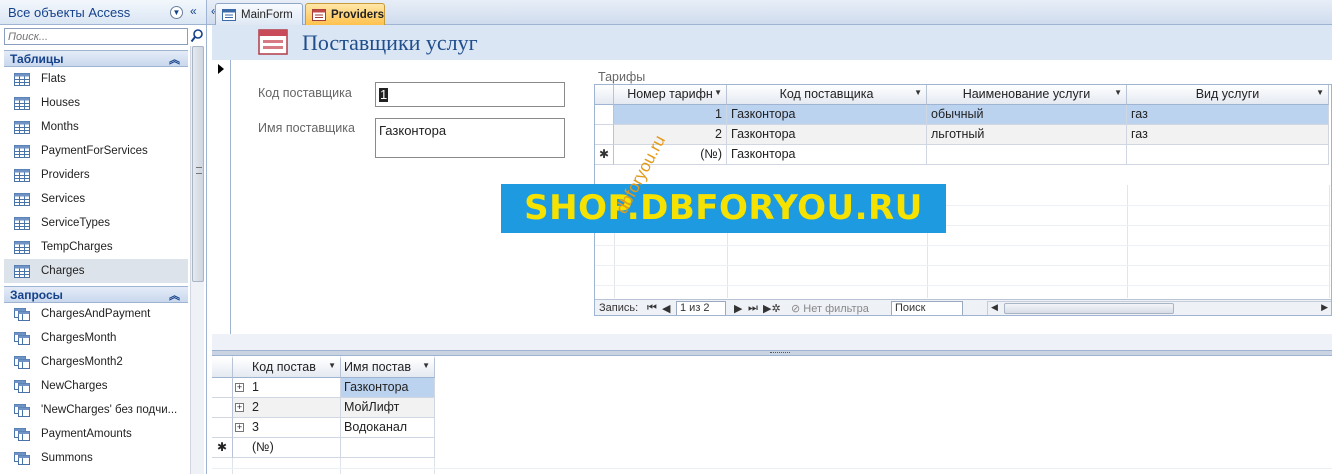  I want to click on nav-scroll-thumb, so click(198, 164).